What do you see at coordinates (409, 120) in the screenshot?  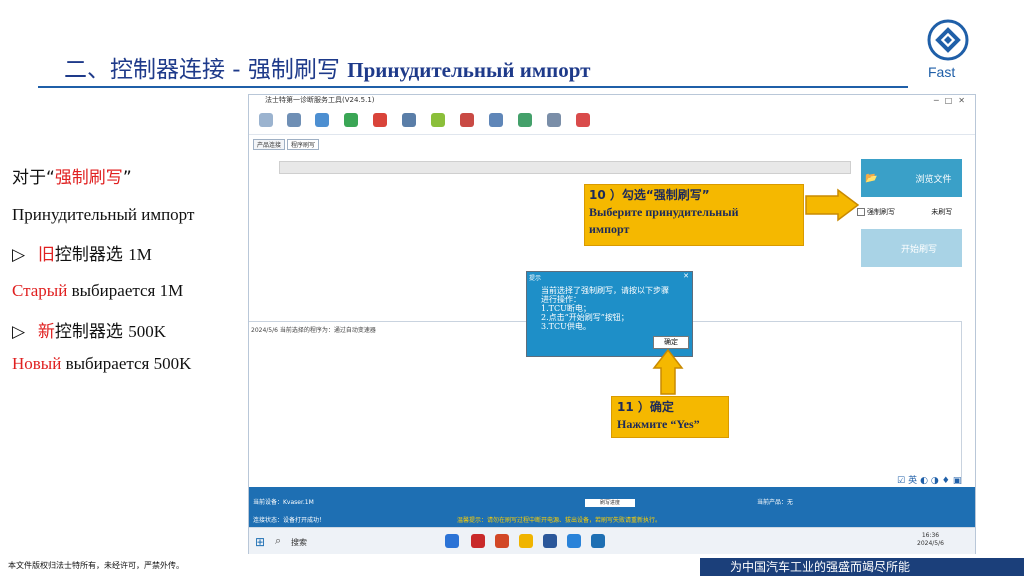 I see `toolbar-save-icon` at bounding box center [409, 120].